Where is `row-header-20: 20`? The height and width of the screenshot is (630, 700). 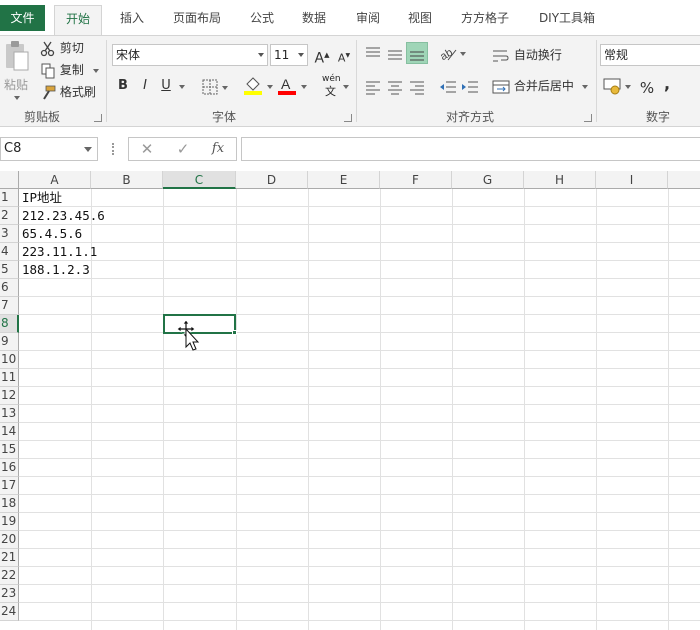
row-header-20: 20 is located at coordinates (9, 540).